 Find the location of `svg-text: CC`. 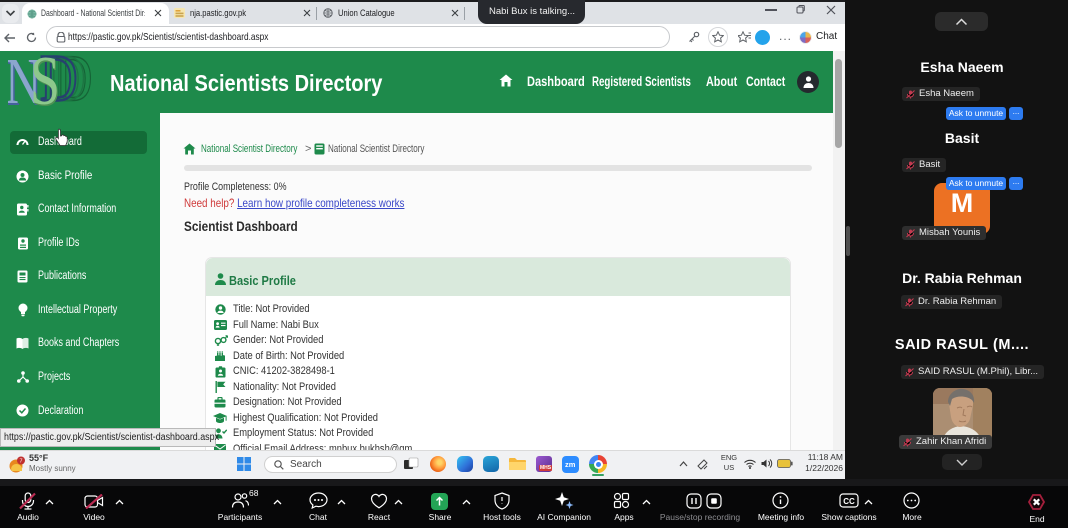

svg-text: CC is located at coordinates (849, 501).